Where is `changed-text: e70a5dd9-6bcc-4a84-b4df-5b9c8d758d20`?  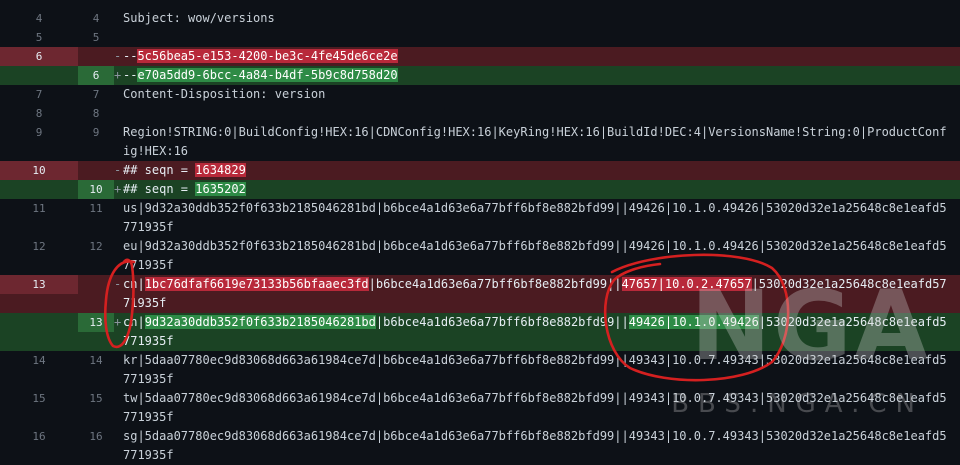 changed-text: e70a5dd9-6bcc-4a84-b4df-5b9c8d758d20 is located at coordinates (267, 75).